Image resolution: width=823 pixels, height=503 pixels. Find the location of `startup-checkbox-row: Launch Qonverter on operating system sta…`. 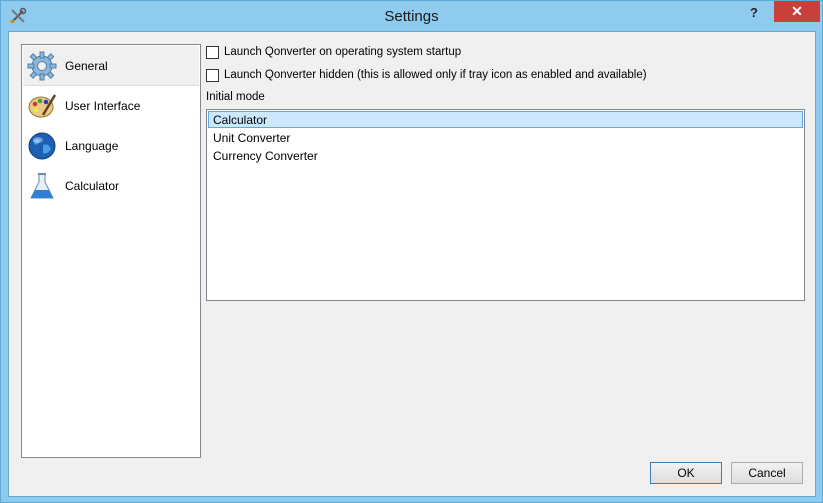

startup-checkbox-row: Launch Qonverter on operating system sta… is located at coordinates (333, 52).